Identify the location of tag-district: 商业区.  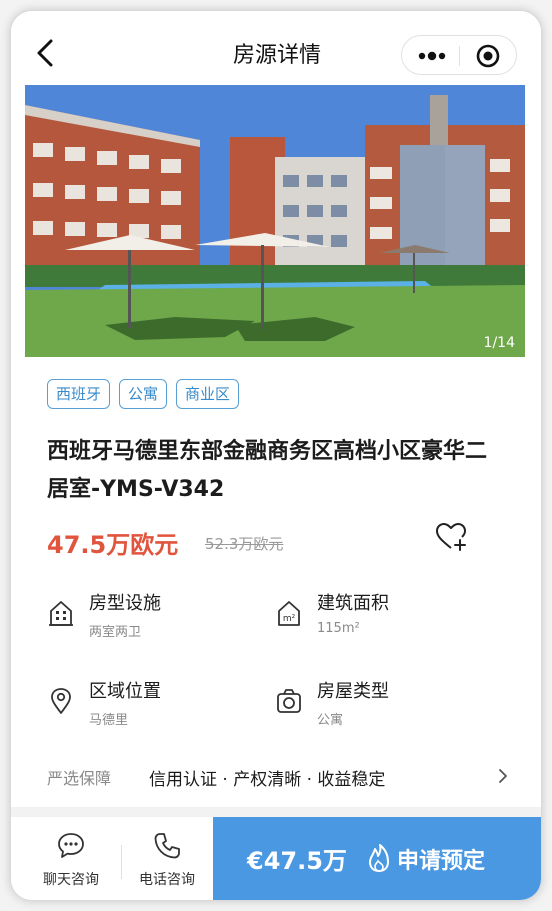
(208, 394).